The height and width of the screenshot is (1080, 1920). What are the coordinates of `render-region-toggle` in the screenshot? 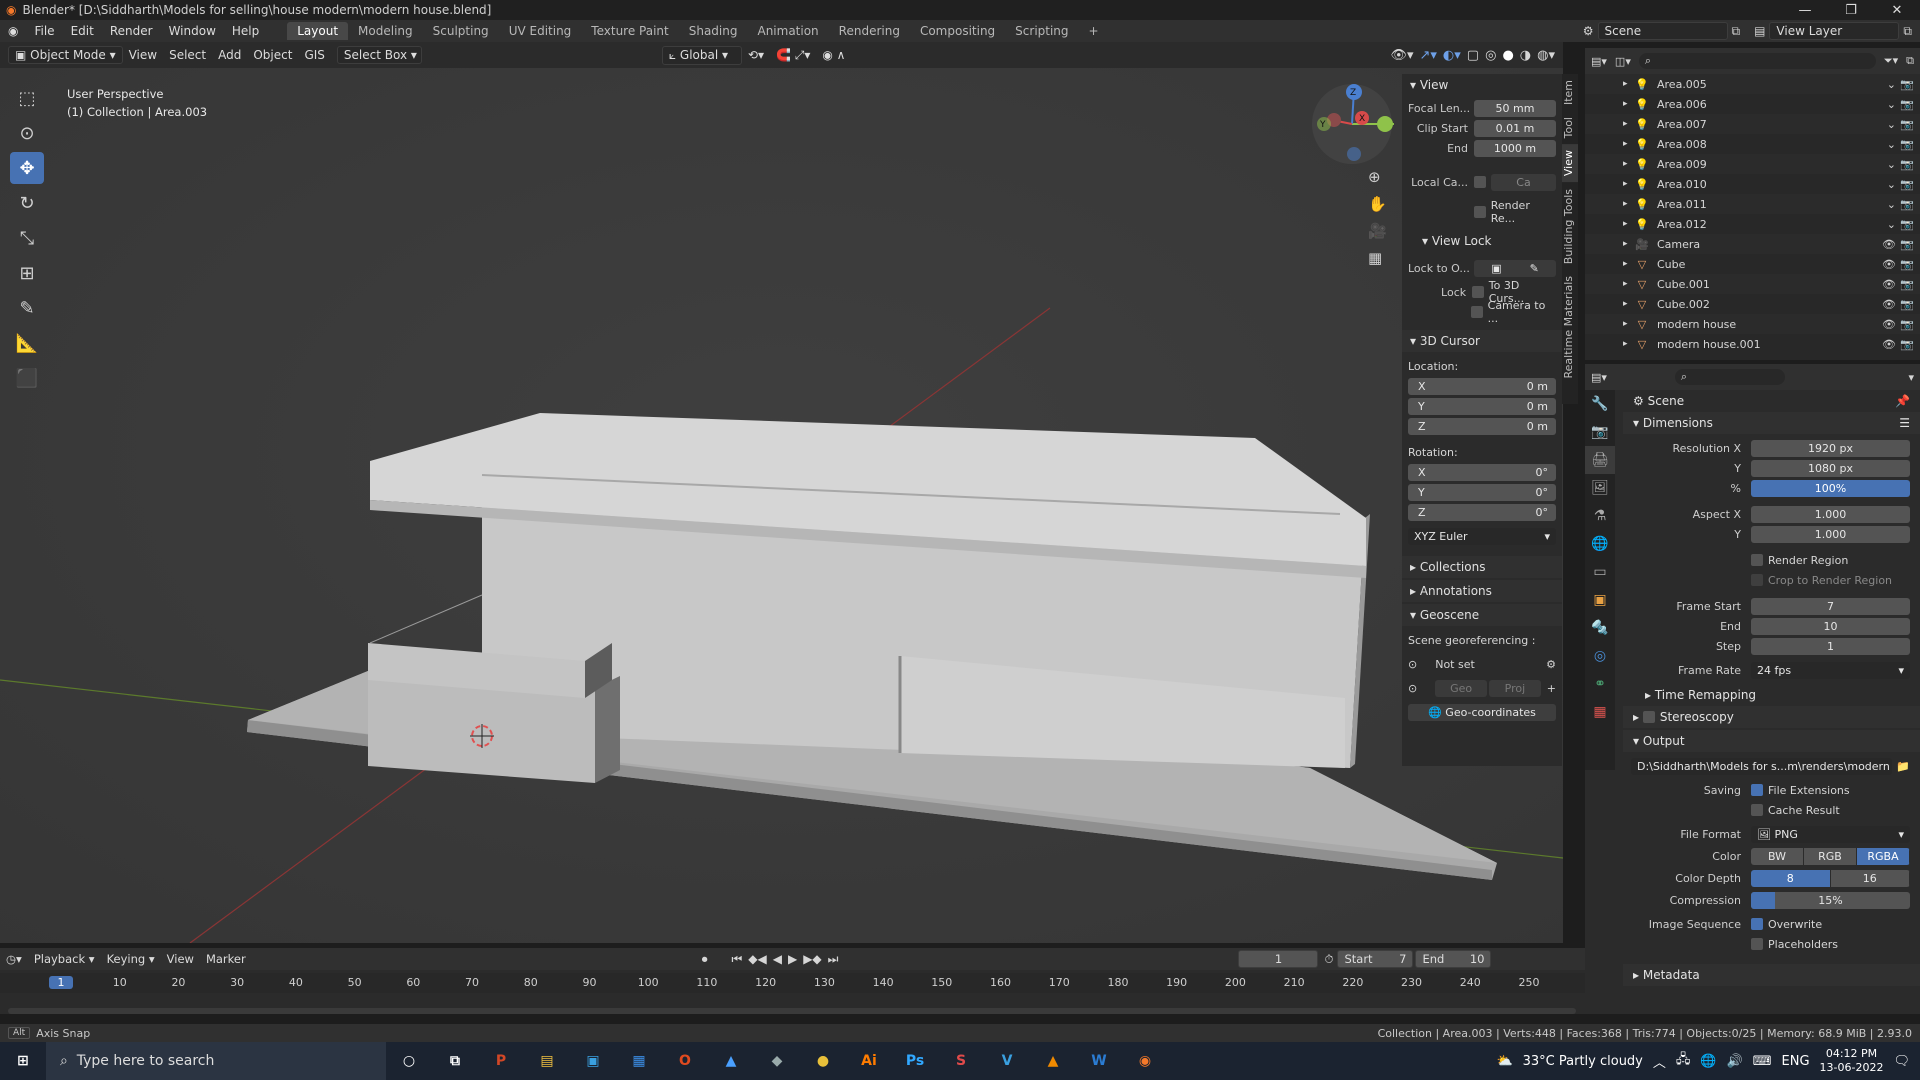 It's located at (1757, 560).